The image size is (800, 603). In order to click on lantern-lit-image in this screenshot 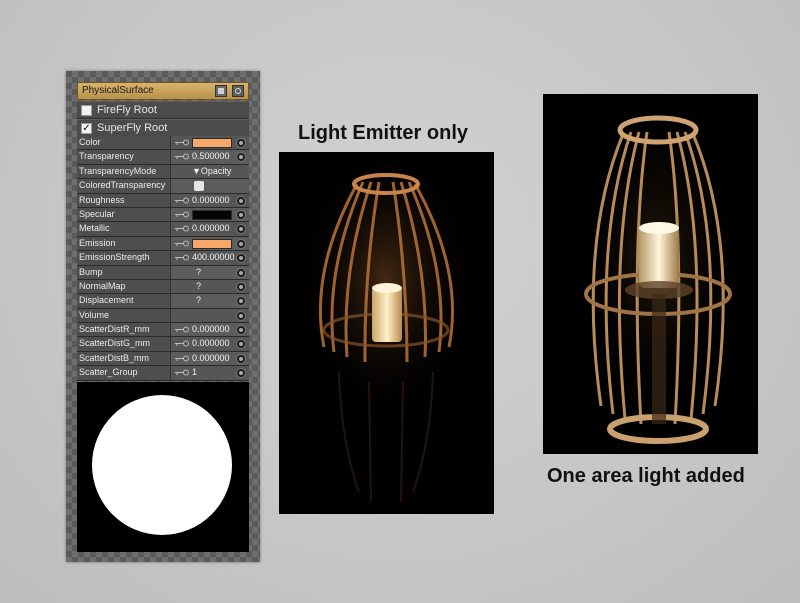, I will do `click(658, 279)`.